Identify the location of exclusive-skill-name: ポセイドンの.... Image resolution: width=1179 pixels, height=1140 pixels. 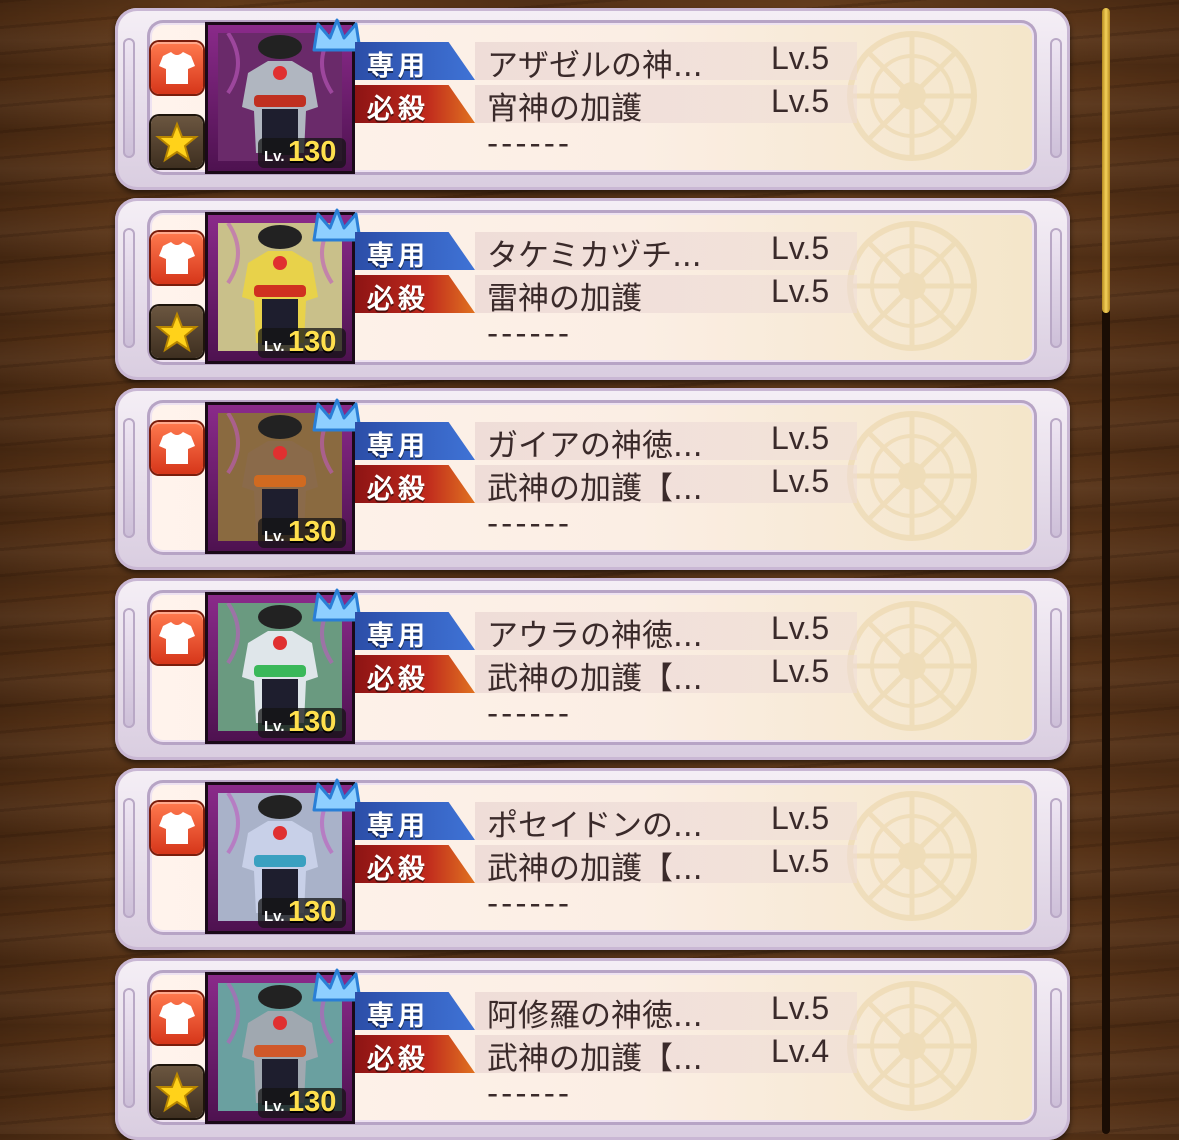
(595, 826).